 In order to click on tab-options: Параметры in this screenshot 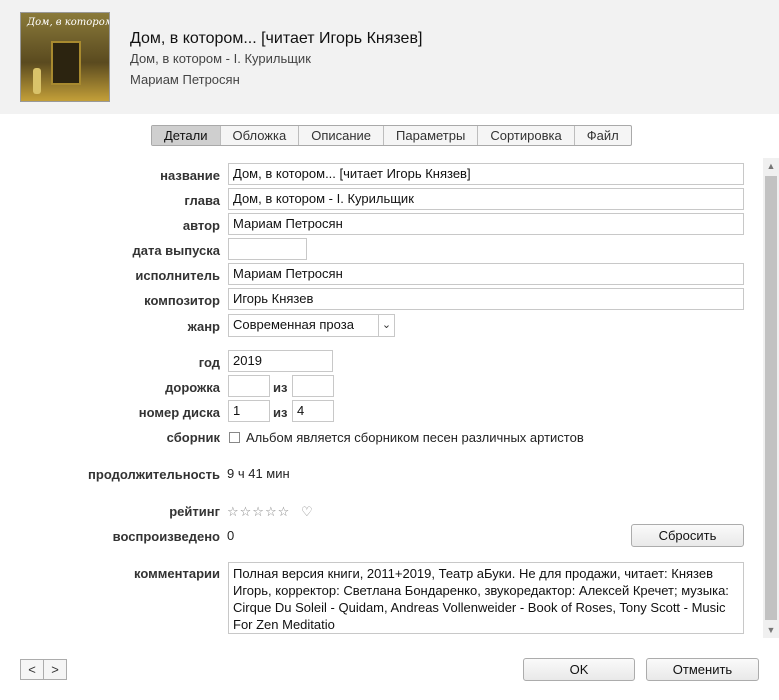, I will do `click(431, 135)`.